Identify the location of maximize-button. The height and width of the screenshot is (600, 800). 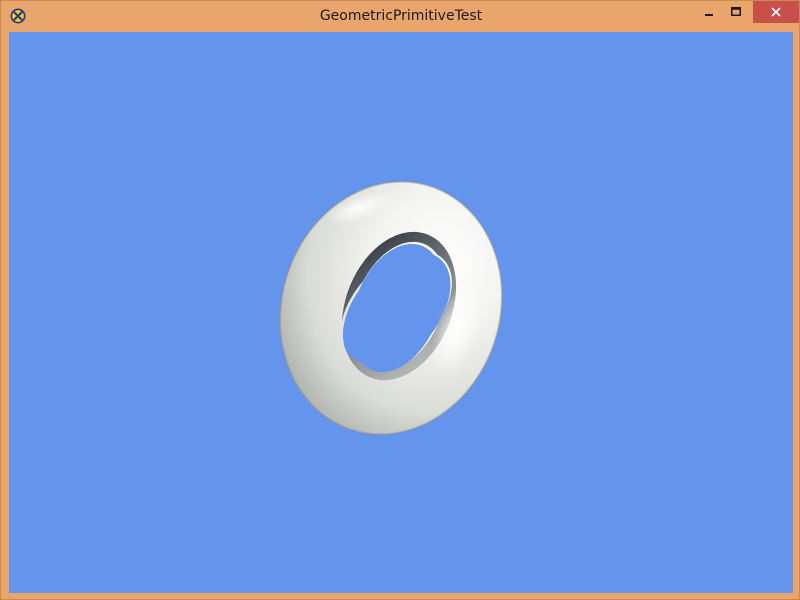
(736, 12).